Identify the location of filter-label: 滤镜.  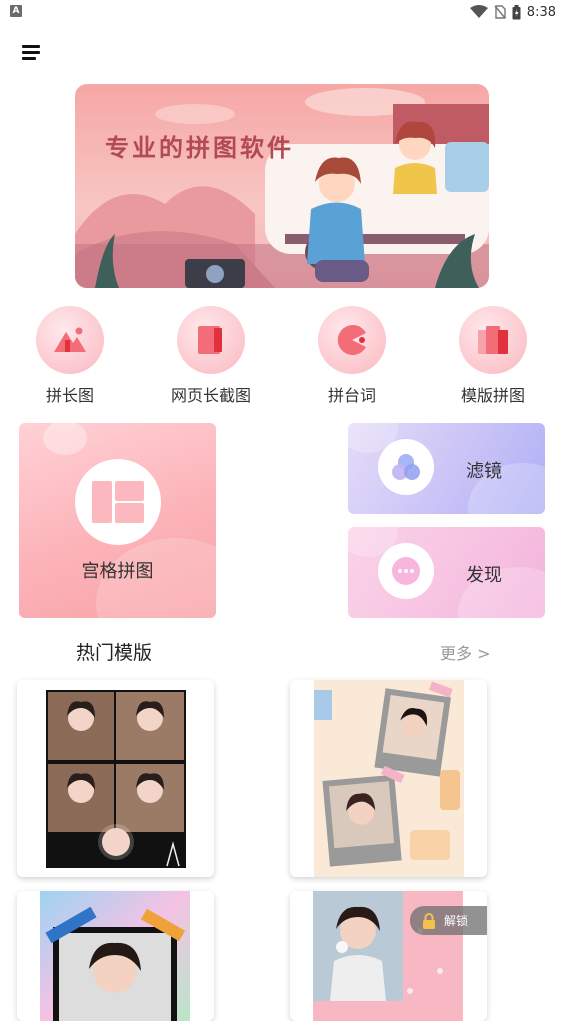
(484, 471).